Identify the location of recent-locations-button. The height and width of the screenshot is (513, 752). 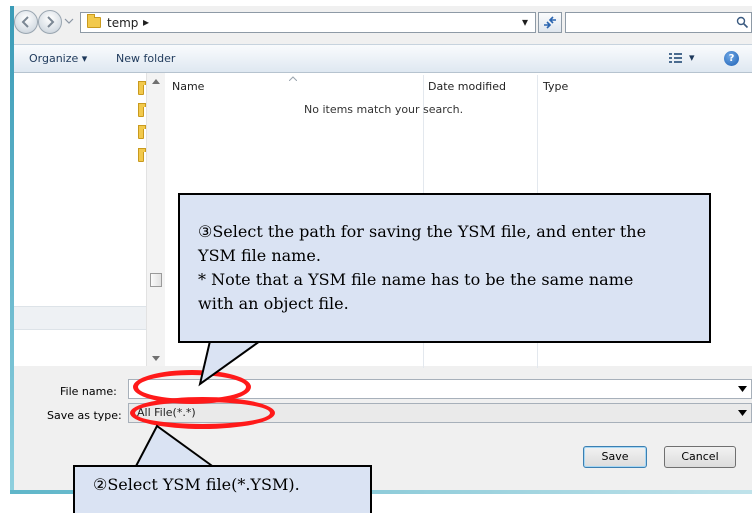
(69, 21).